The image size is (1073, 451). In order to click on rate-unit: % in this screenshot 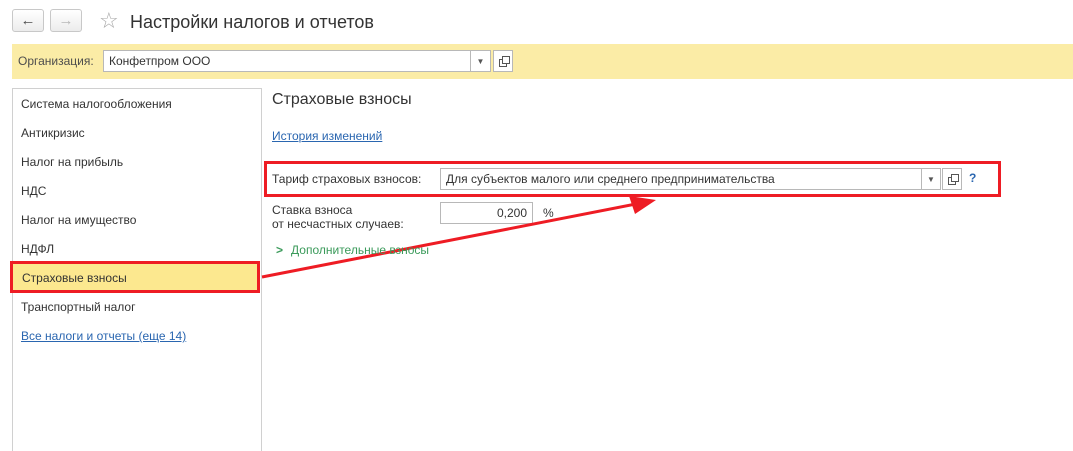, I will do `click(548, 213)`.